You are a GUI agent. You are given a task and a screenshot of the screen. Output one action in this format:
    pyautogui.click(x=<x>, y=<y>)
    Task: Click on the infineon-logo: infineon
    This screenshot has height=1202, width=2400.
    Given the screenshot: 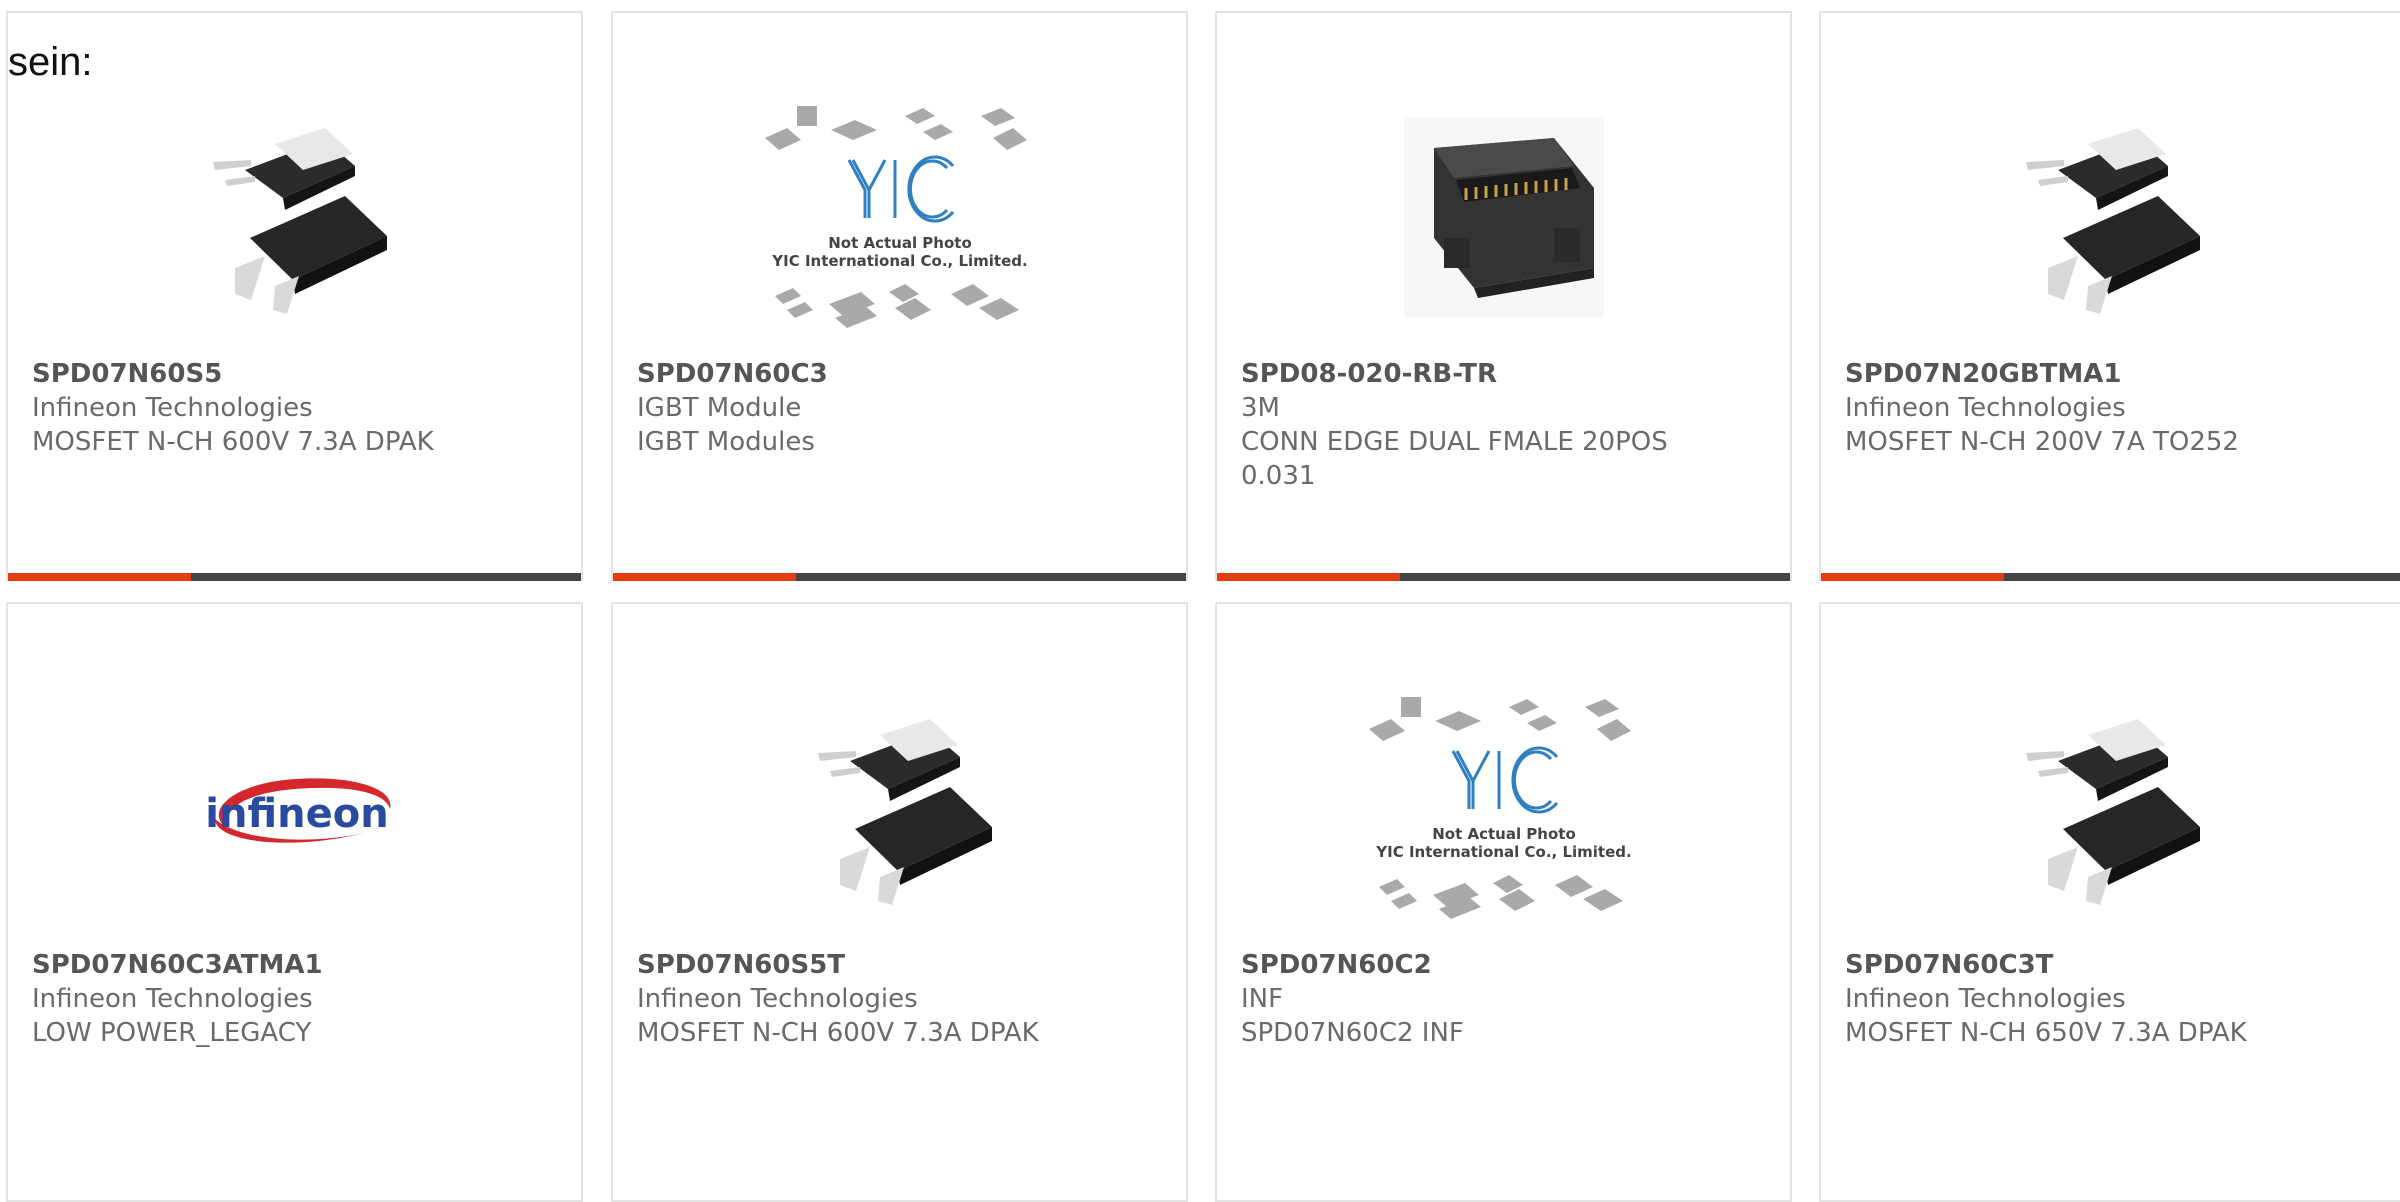 What is the action you would take?
    pyautogui.click(x=297, y=810)
    